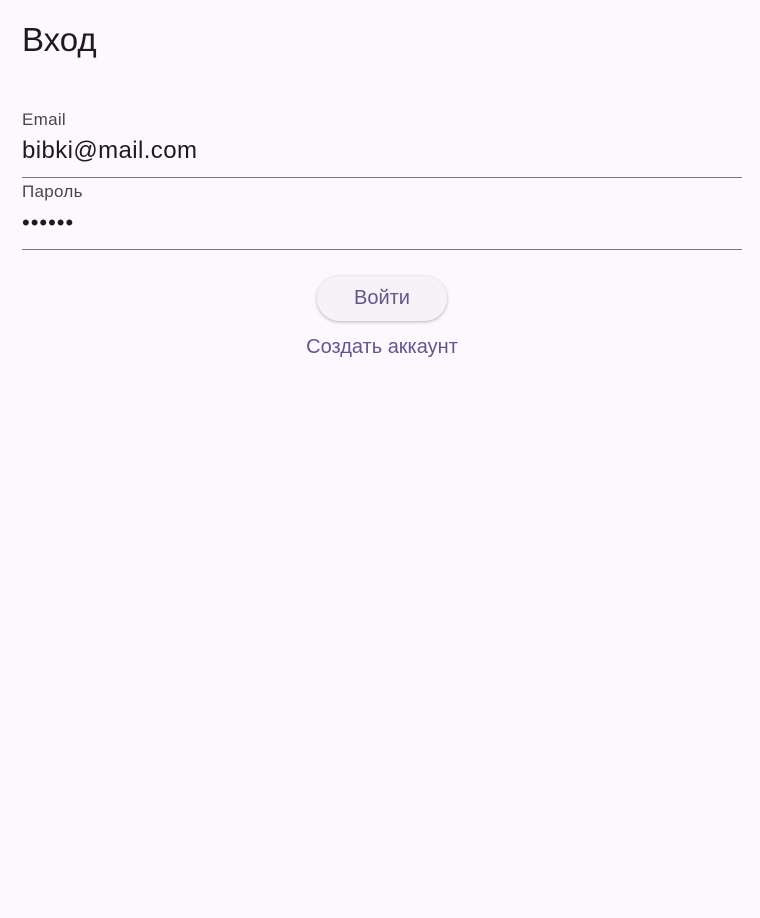 Image resolution: width=760 pixels, height=918 pixels. What do you see at coordinates (382, 298) in the screenshot?
I see `login-button: Войти` at bounding box center [382, 298].